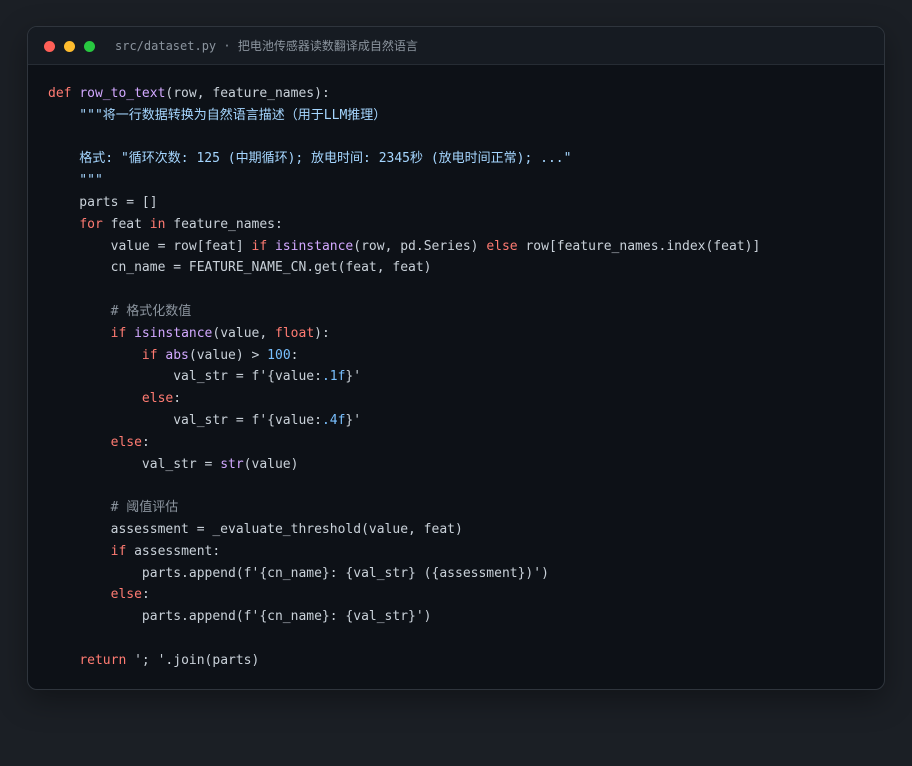  What do you see at coordinates (91, 224) in the screenshot?
I see `code-token: for` at bounding box center [91, 224].